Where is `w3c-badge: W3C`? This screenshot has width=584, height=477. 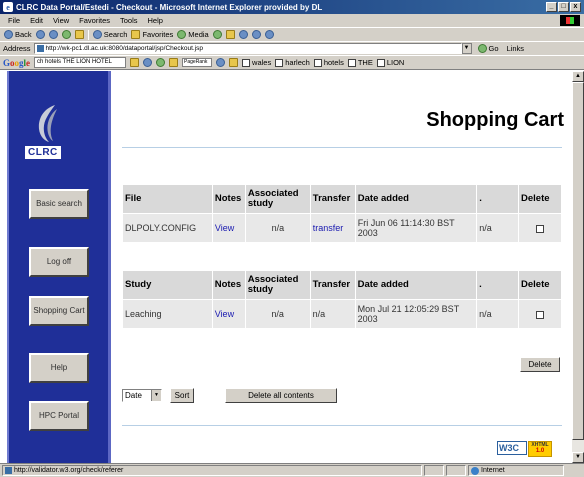
w3c-badge: W3C is located at coordinates (512, 448).